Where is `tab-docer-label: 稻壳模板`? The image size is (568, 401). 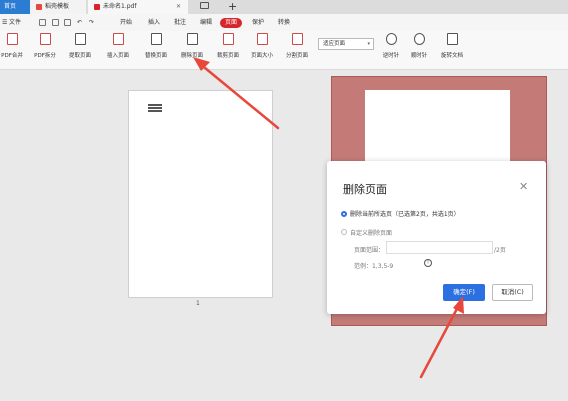
tab-docer-label: 稻壳模板 is located at coordinates (57, 6).